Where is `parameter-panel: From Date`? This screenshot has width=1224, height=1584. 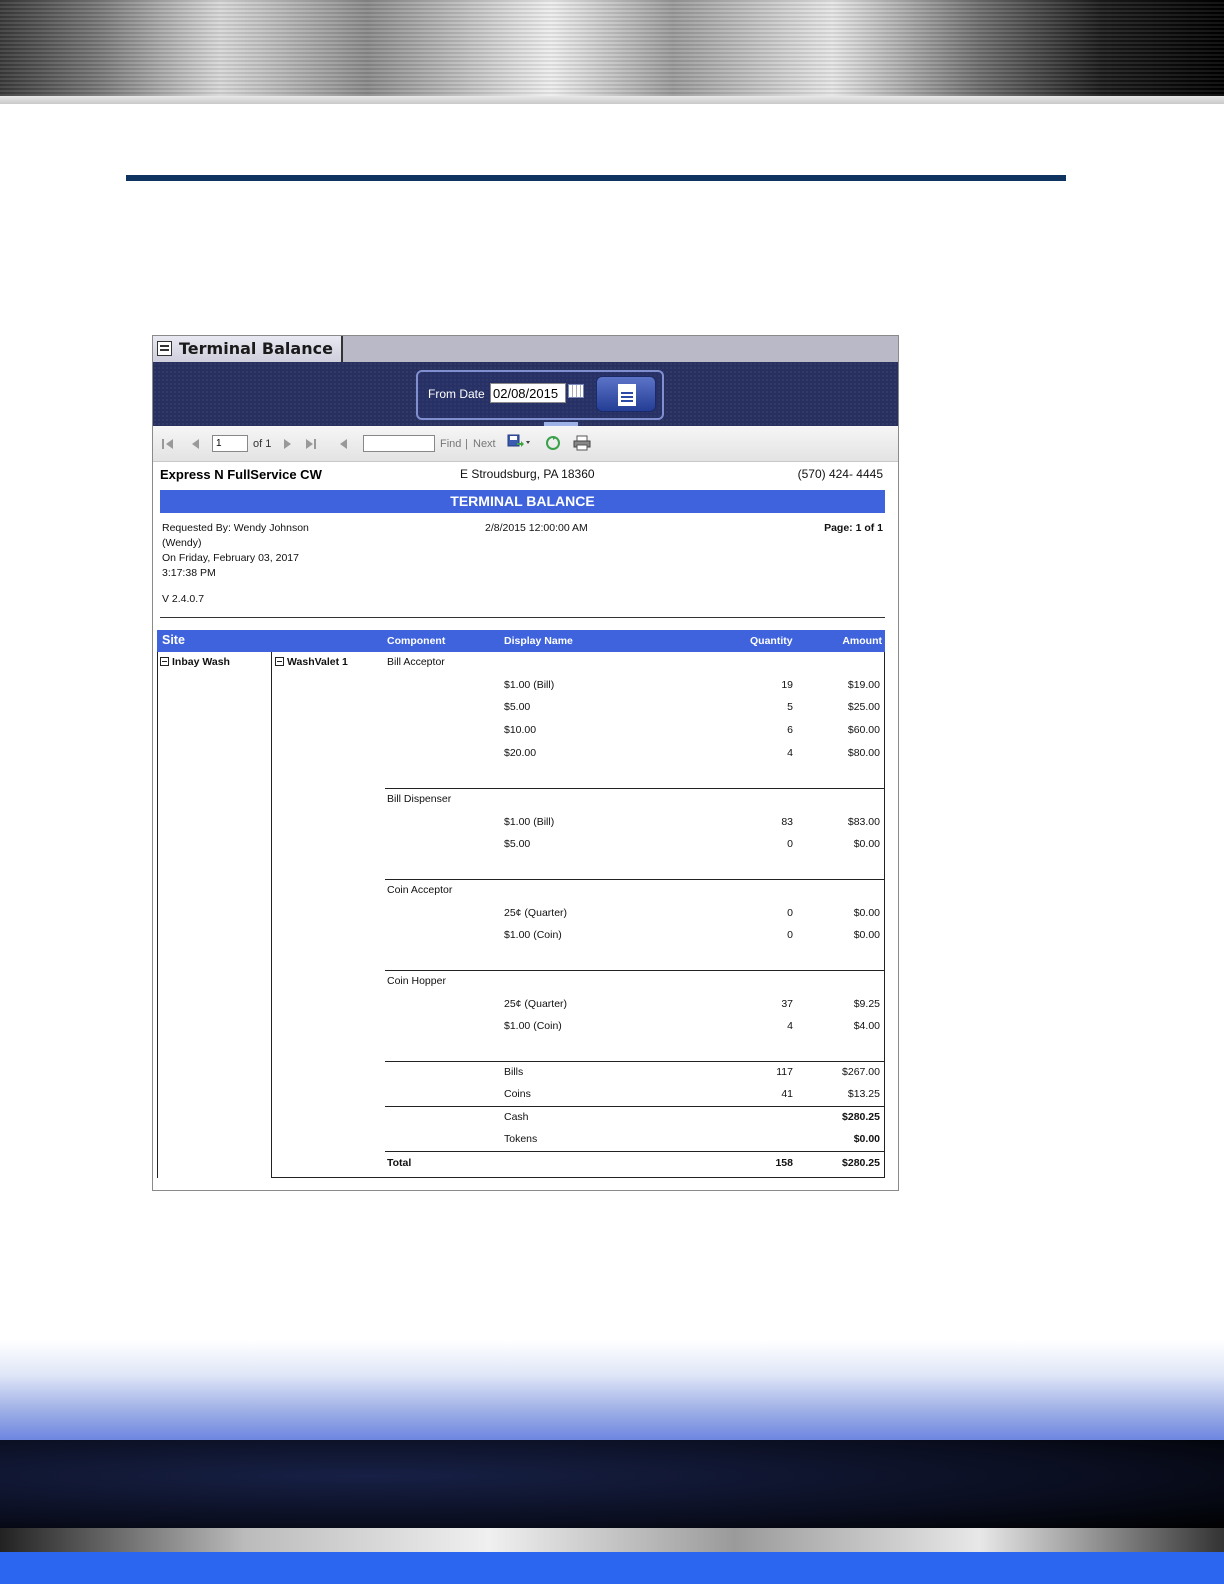 parameter-panel: From Date is located at coordinates (525, 395).